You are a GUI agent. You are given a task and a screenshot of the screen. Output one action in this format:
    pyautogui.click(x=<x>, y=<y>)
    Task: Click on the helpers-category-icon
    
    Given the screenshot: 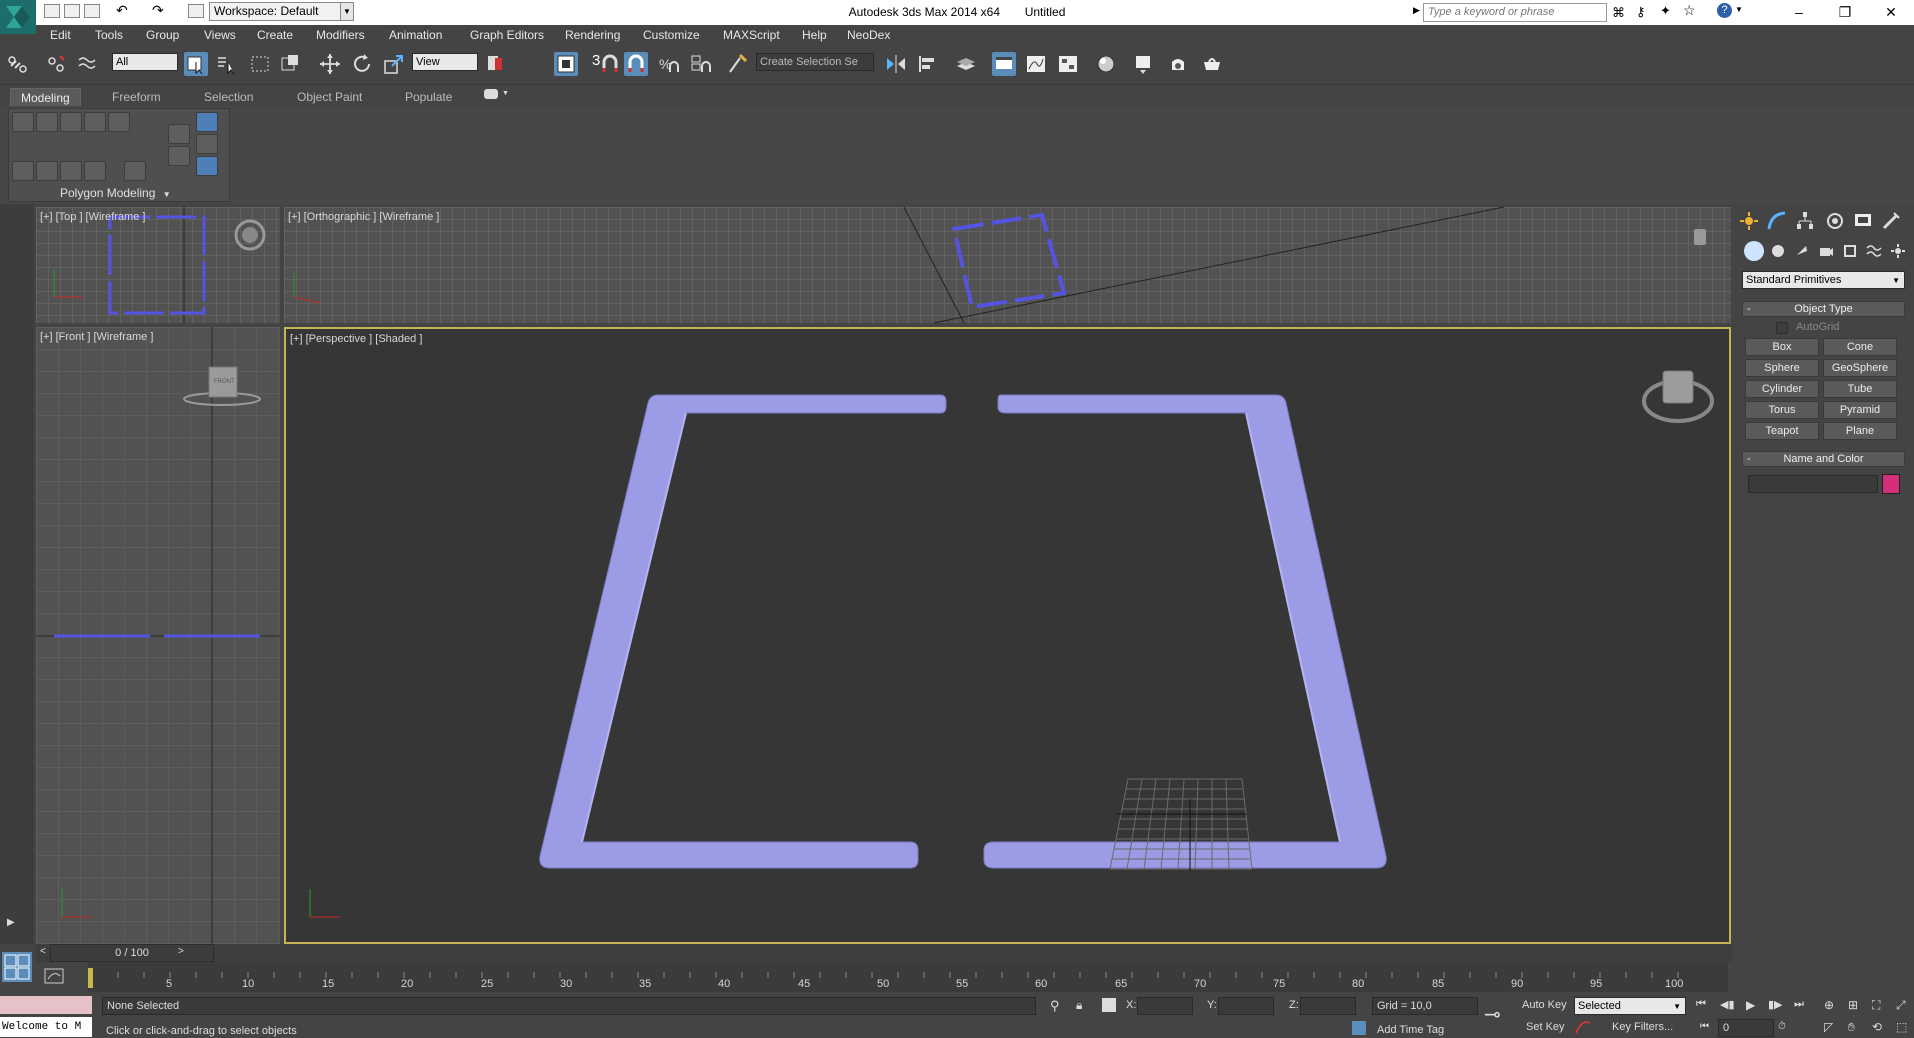 What is the action you would take?
    pyautogui.click(x=1850, y=251)
    